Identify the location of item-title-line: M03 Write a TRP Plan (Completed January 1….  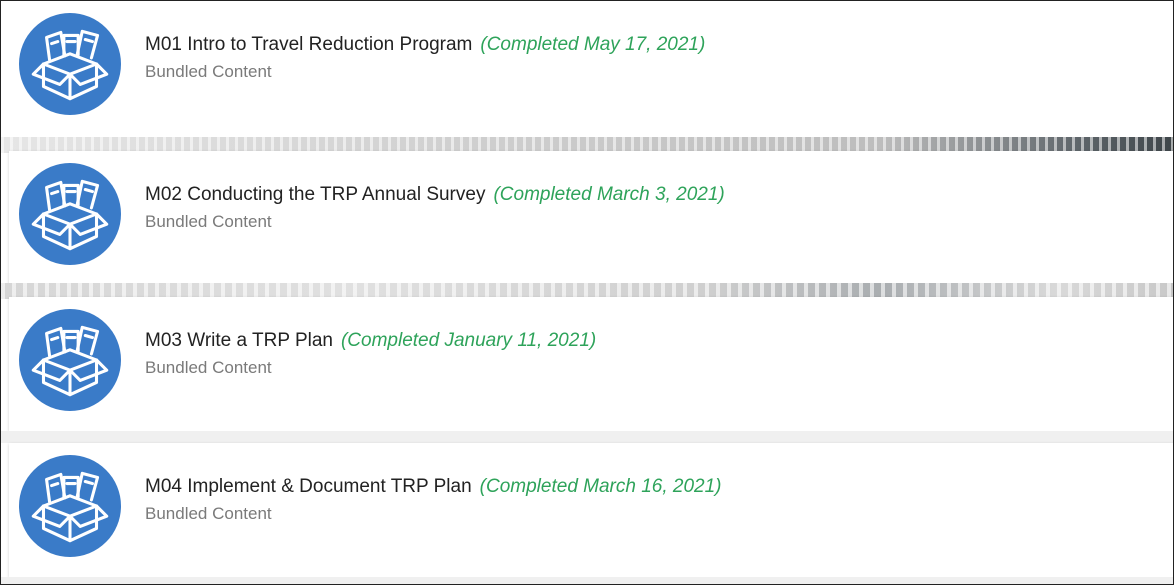
(370, 341).